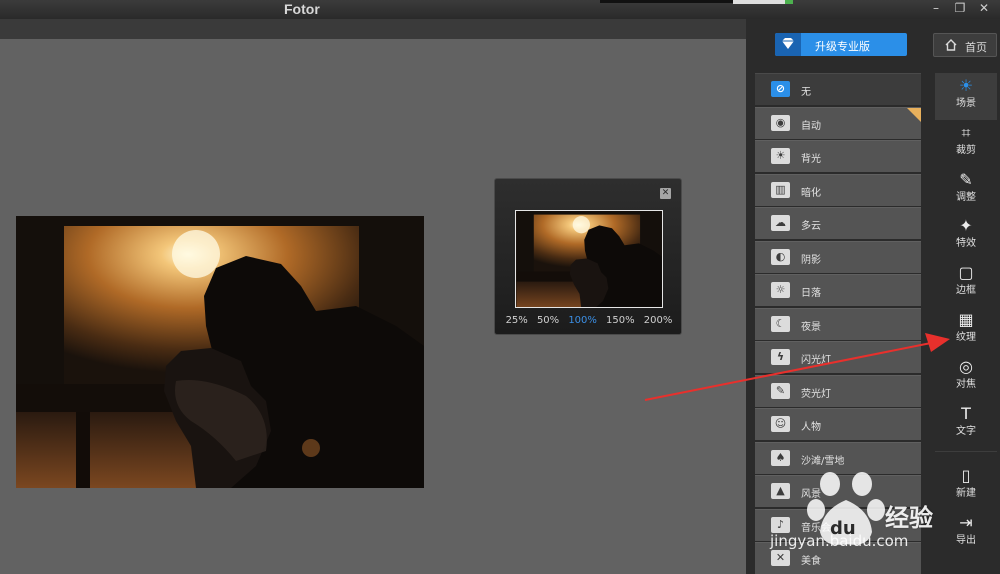  Describe the element at coordinates (966, 457) in the screenshot. I see `tool-separator` at that location.